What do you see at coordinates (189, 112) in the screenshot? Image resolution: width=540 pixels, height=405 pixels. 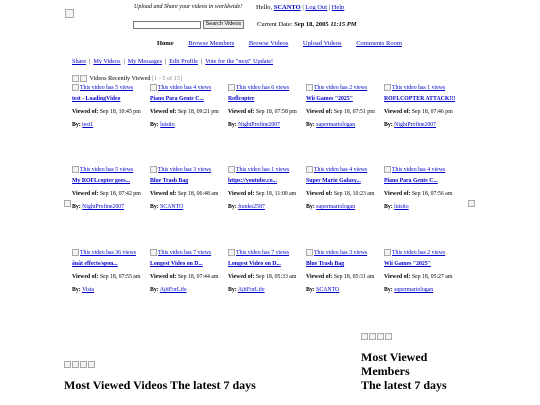 I see `viewed-info: Viewed of: Sep 18, 09:21 pm` at bounding box center [189, 112].